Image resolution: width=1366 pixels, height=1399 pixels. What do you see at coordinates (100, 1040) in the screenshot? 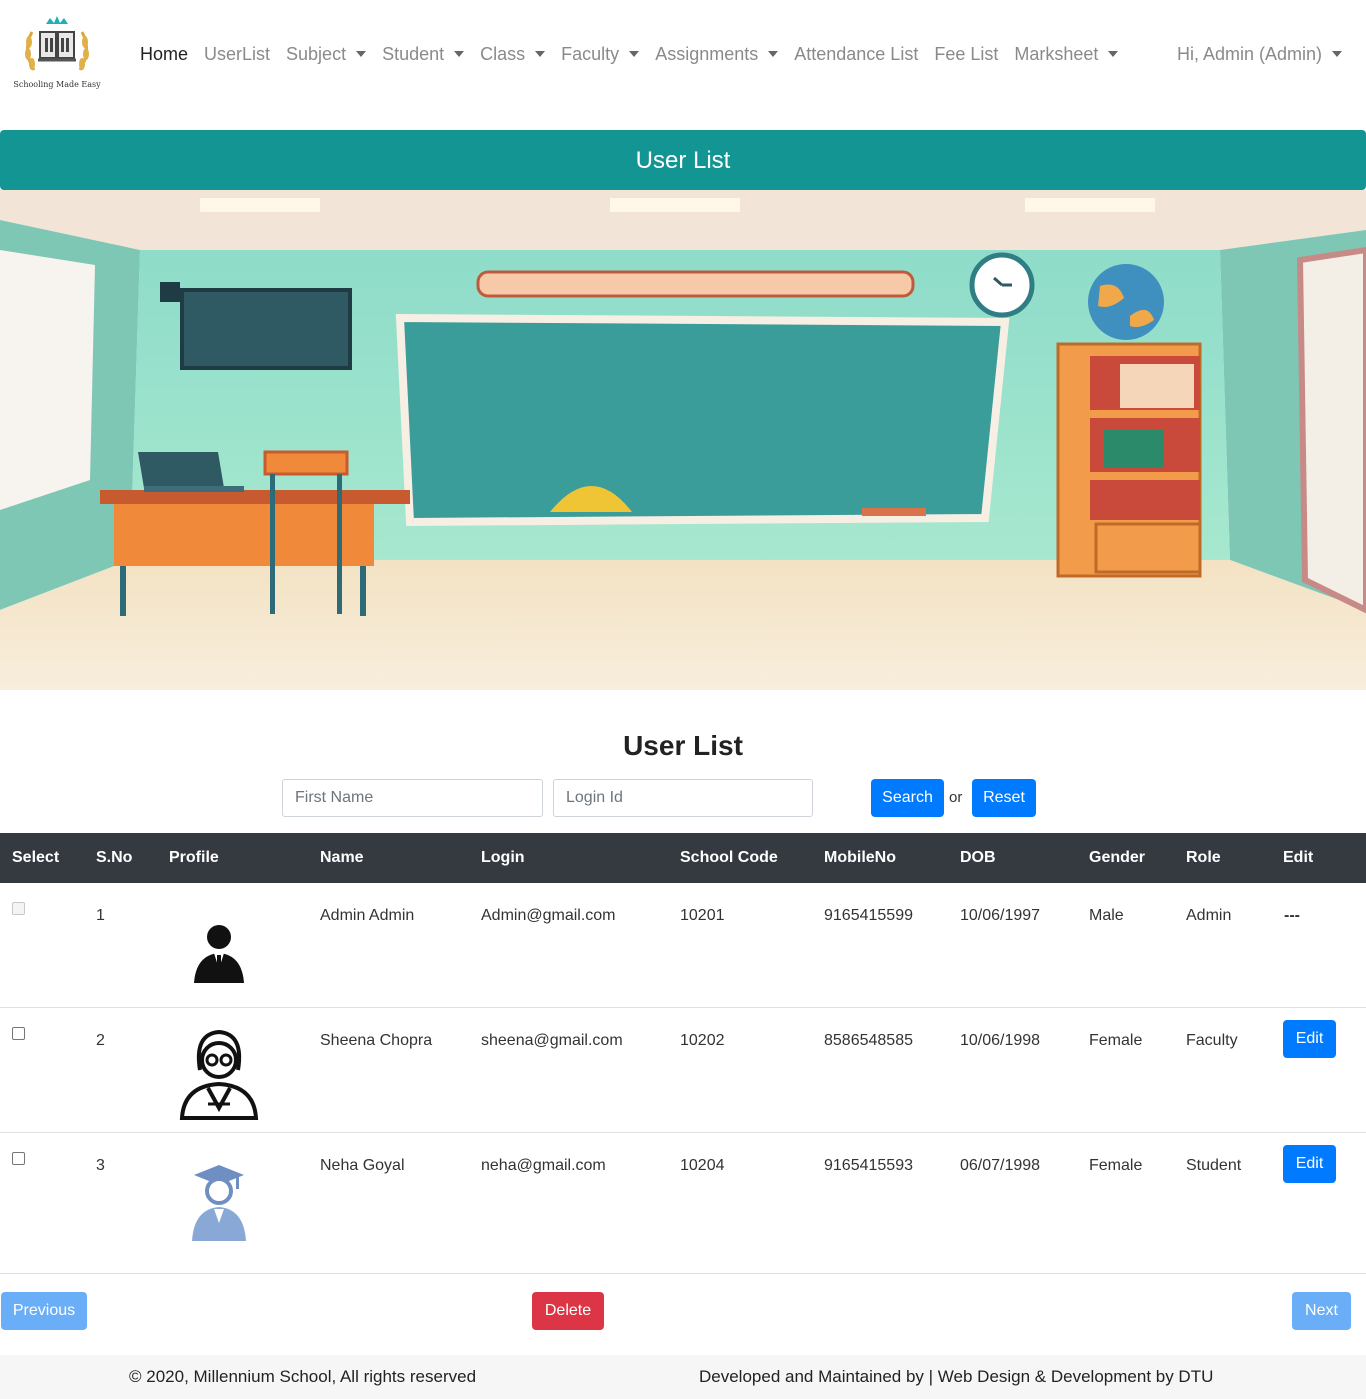
I see `row-sno: 2` at bounding box center [100, 1040].